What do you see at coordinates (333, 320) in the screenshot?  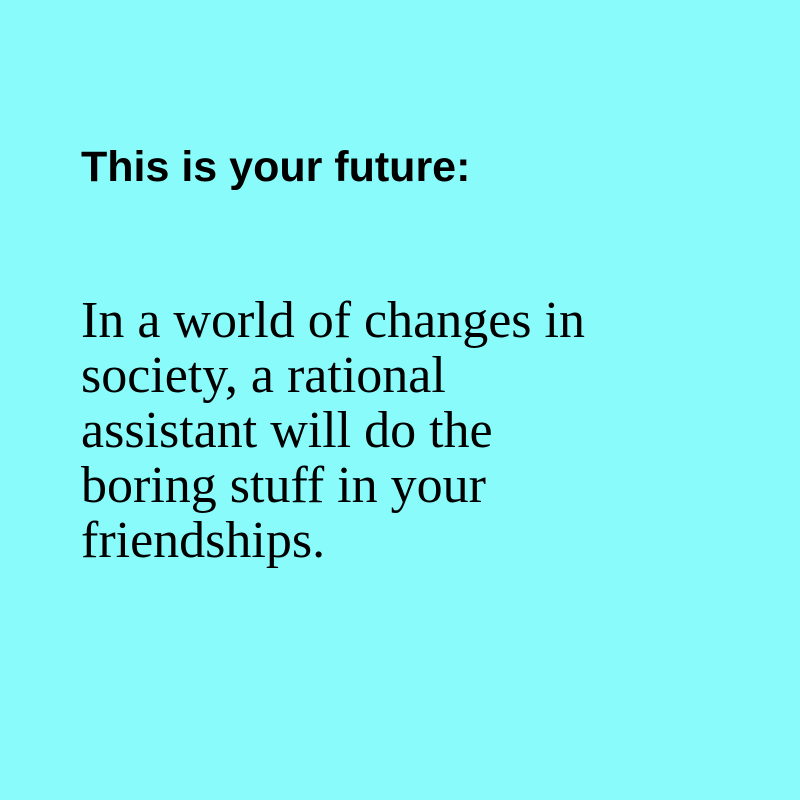 I see `body-line: In a world of changes in` at bounding box center [333, 320].